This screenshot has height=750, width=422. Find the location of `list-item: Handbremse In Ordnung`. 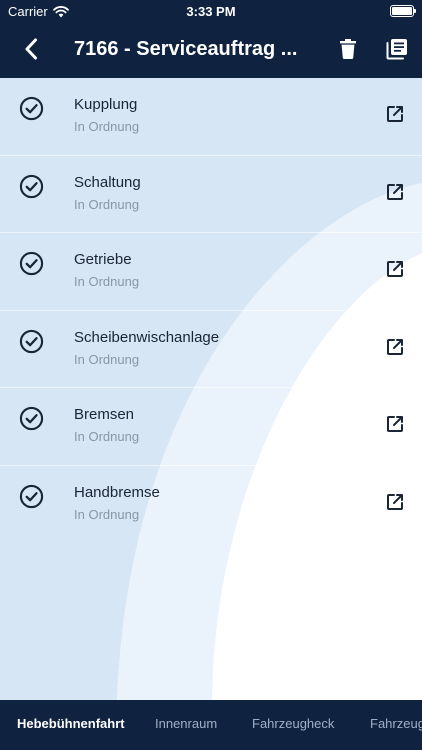

list-item: Handbremse In Ordnung is located at coordinates (211, 505).